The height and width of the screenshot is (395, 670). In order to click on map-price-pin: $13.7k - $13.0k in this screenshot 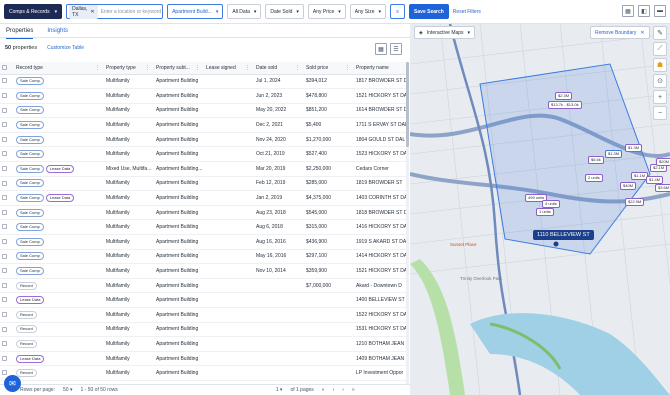, I will do `click(565, 105)`.